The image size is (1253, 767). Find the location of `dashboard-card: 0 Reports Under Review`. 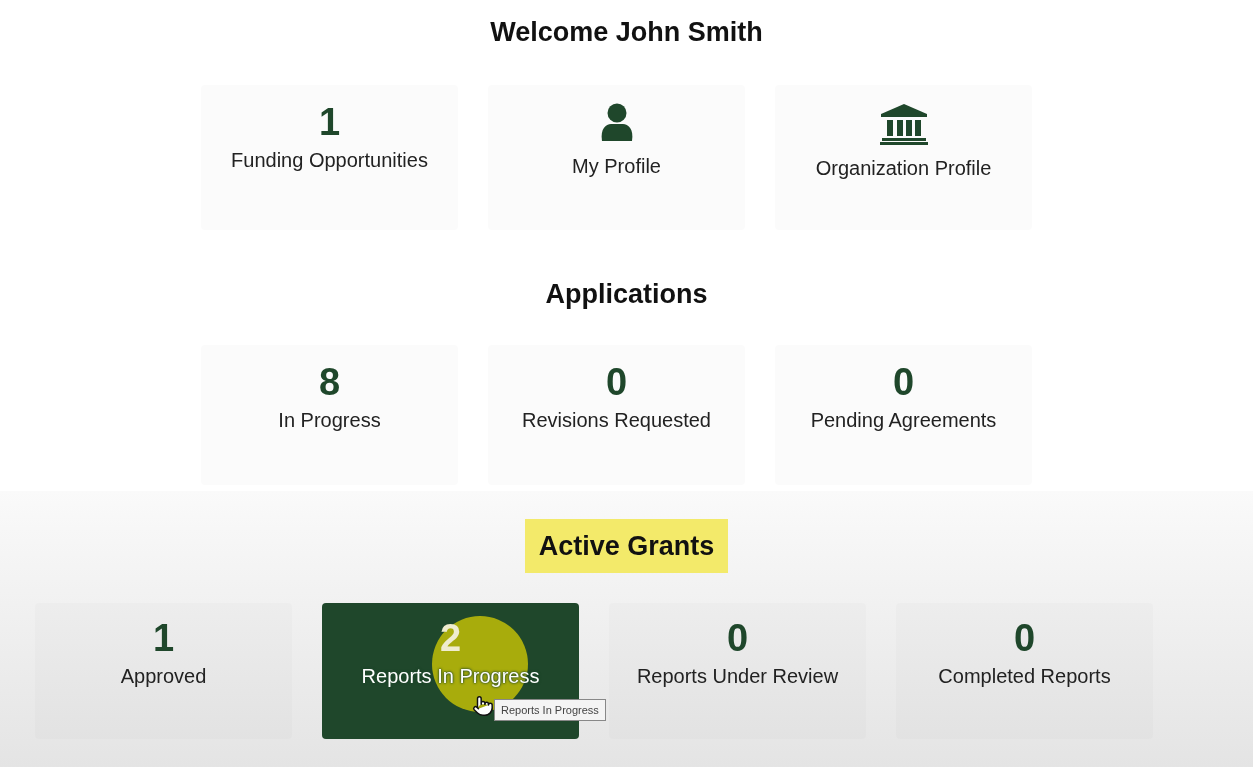

dashboard-card: 0 Reports Under Review is located at coordinates (737, 671).